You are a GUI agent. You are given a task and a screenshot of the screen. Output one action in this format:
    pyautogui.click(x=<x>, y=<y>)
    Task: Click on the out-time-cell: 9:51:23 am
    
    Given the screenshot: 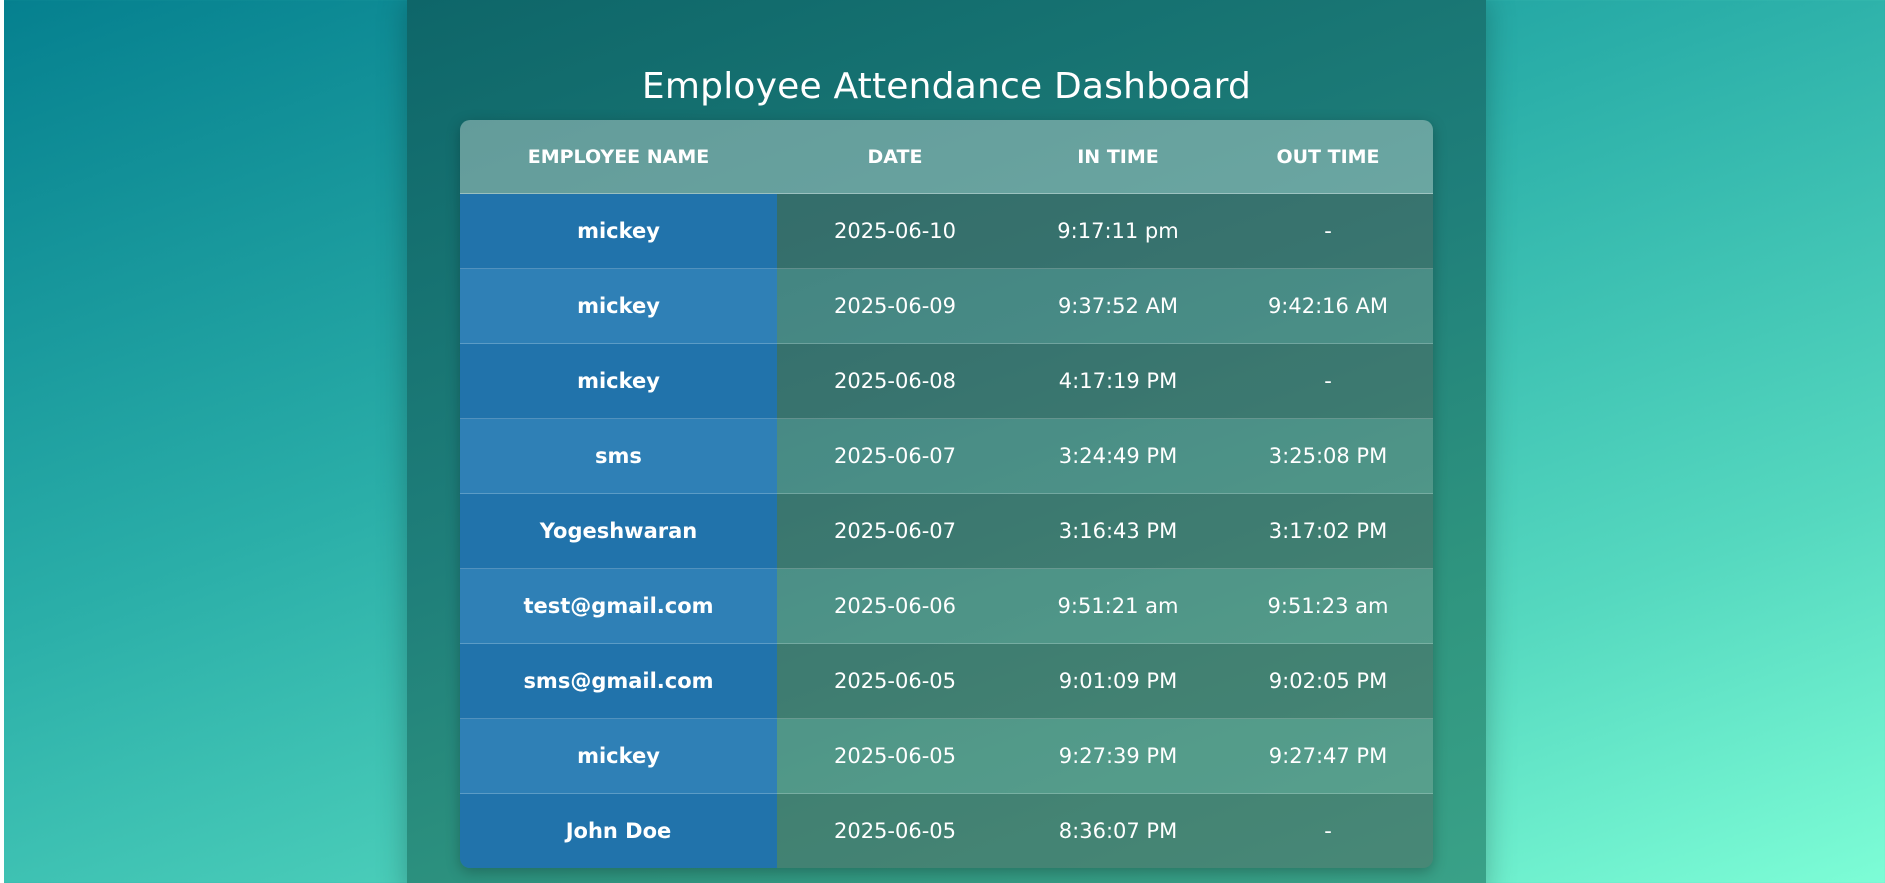 What is the action you would take?
    pyautogui.click(x=1328, y=606)
    